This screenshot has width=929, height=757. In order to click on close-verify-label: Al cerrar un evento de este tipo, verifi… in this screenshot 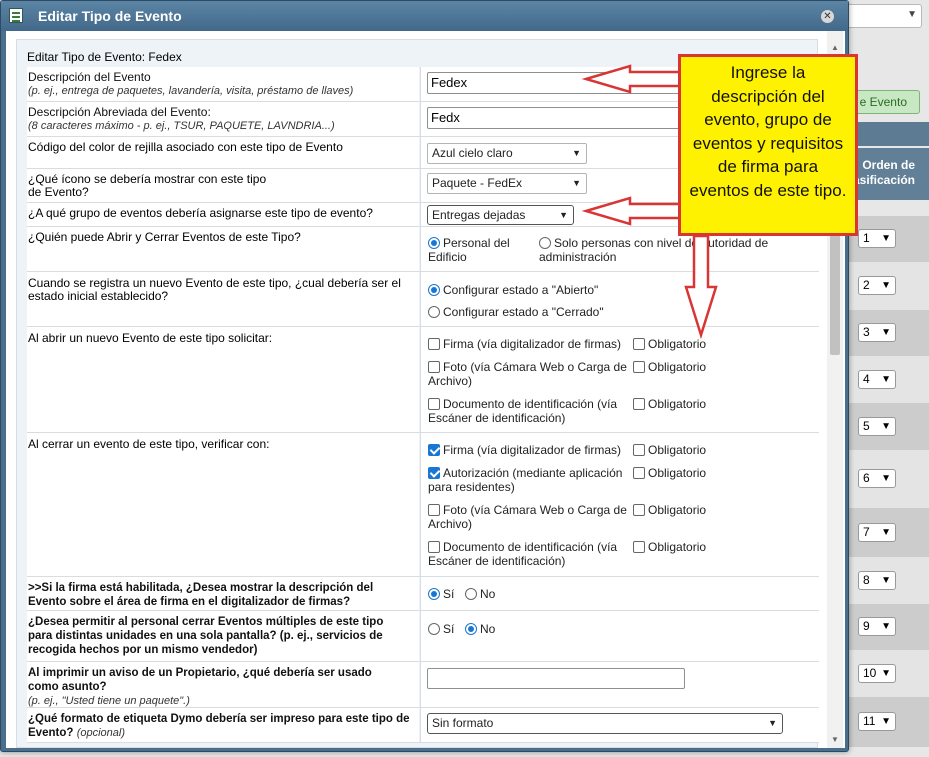, I will do `click(149, 444)`.